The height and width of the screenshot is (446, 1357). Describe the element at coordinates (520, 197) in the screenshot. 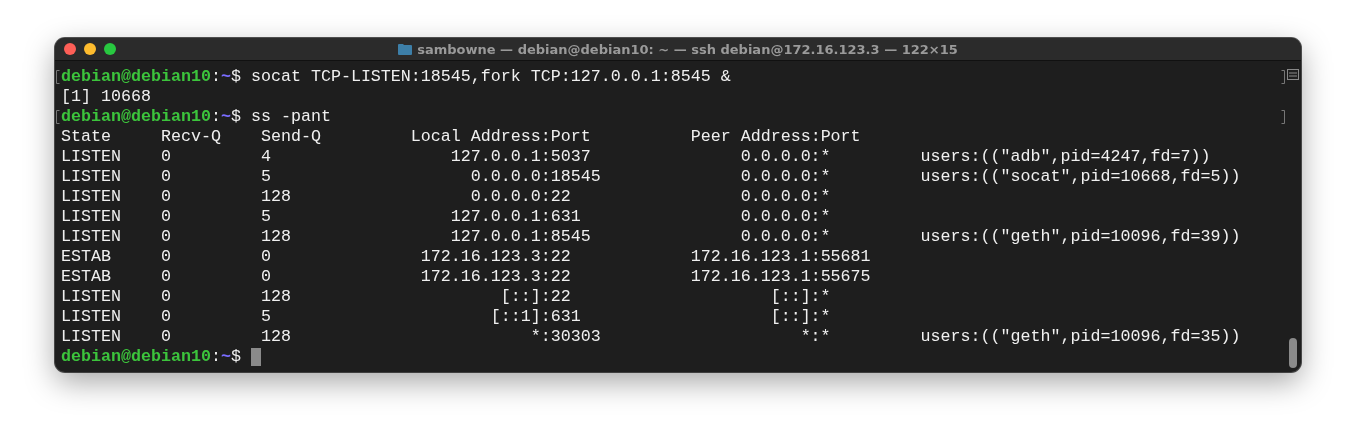

I see `table-cell-text: 0.0.0.0:22` at that location.